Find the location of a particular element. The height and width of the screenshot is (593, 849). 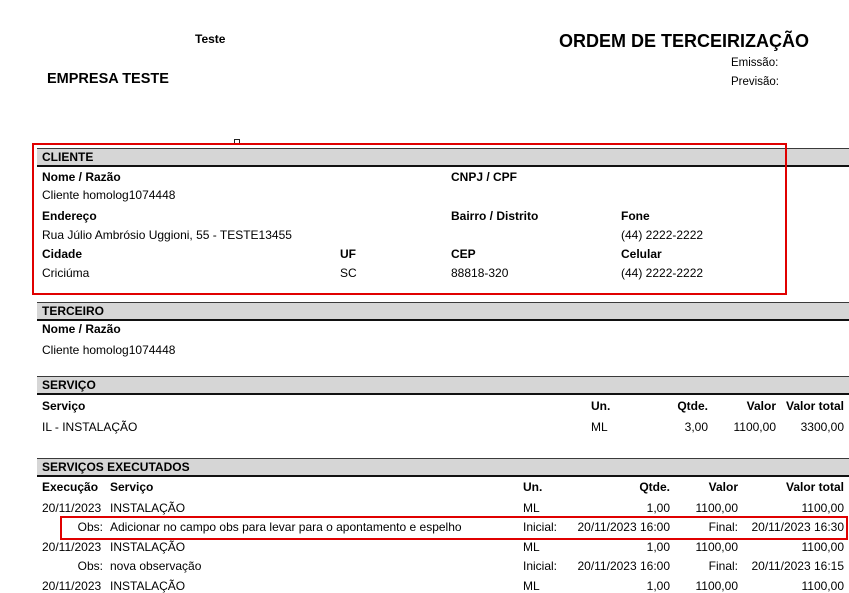

servico-cell-servico: IL - INSTALAÇÃO is located at coordinates (90, 427).